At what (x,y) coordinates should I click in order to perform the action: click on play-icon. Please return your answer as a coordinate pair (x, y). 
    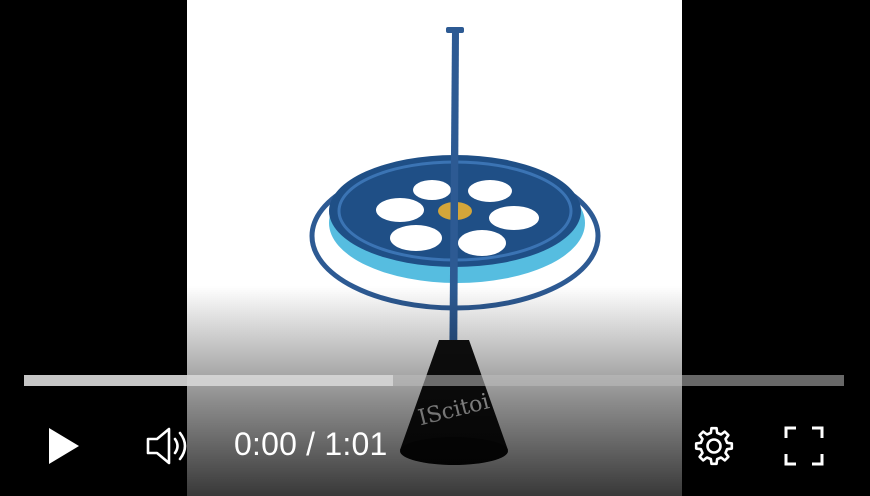
    Looking at the image, I should click on (64, 446).